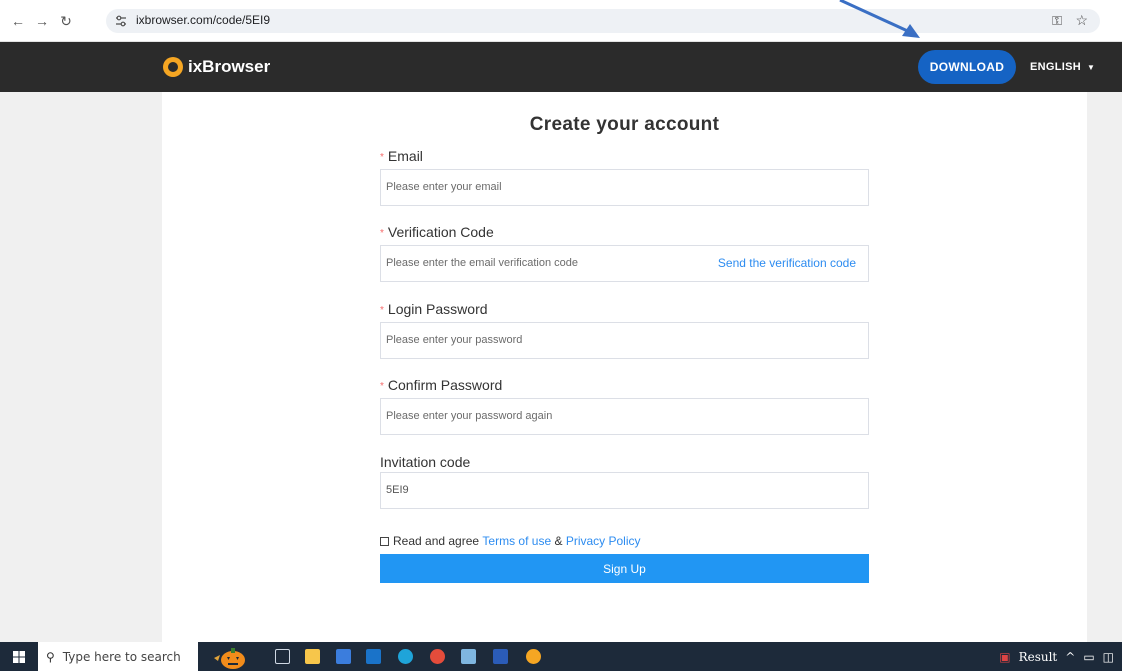 This screenshot has height=671, width=1122. I want to click on search-icon: ⚲, so click(50, 656).